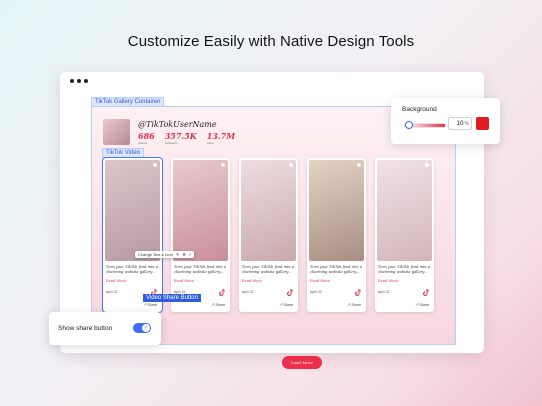 This screenshot has width=542, height=406. I want to click on share-settings-panel: Show share button ✓, so click(105, 328).